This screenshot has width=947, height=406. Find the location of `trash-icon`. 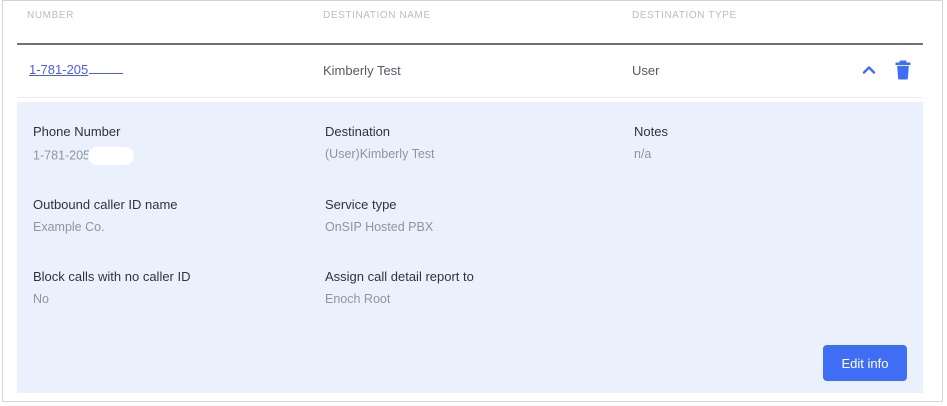

trash-icon is located at coordinates (903, 70).